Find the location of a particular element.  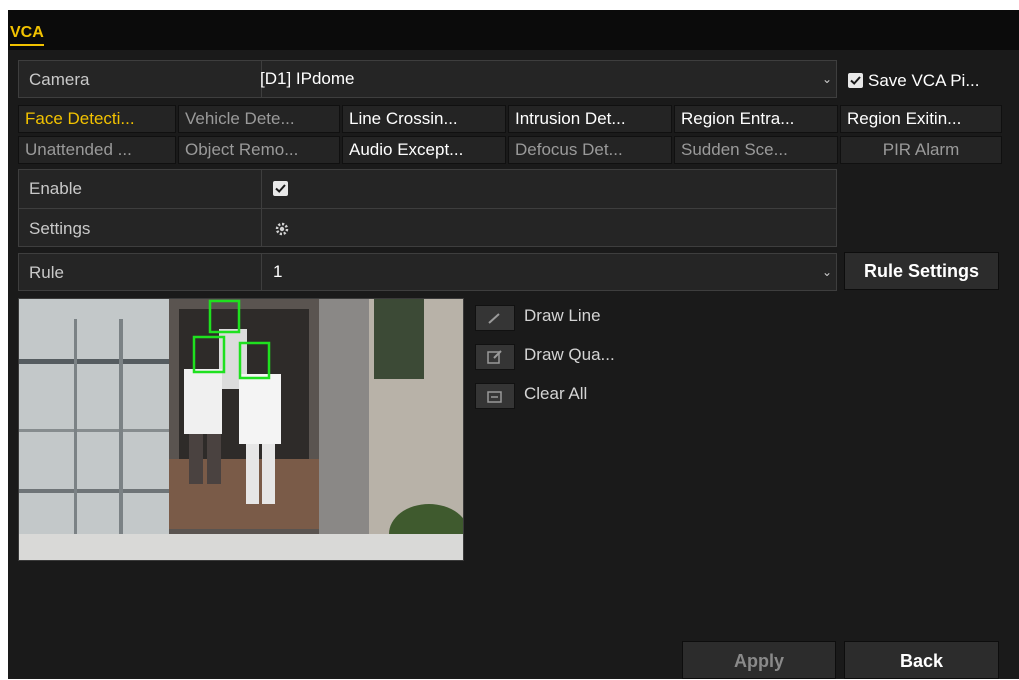

settings-button is located at coordinates (282, 229).